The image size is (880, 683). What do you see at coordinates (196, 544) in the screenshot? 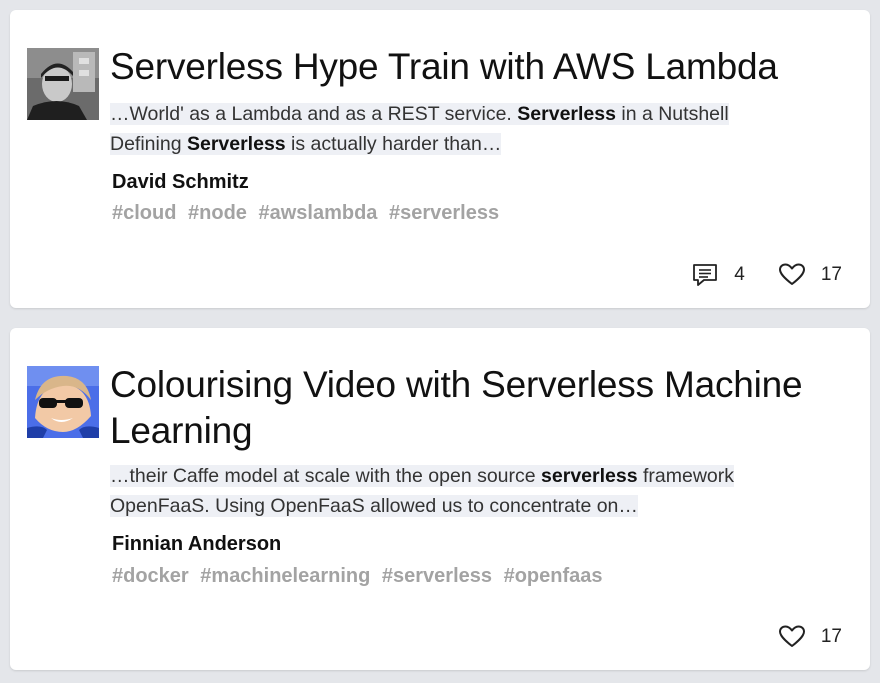
I see `author-name: Finnian Anderson` at bounding box center [196, 544].